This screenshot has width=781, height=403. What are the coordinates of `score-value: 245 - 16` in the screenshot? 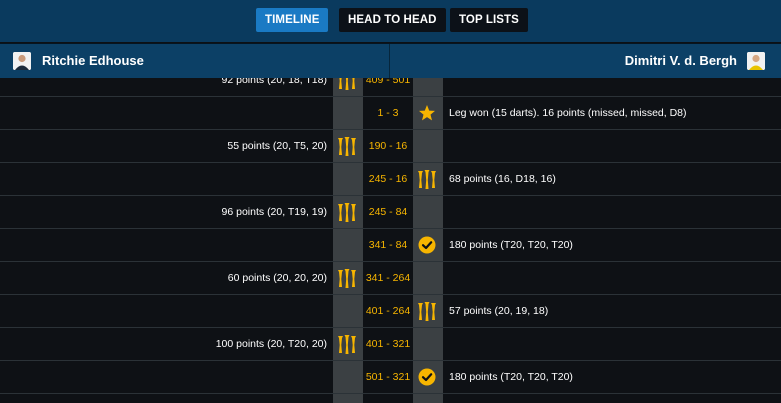 It's located at (388, 179).